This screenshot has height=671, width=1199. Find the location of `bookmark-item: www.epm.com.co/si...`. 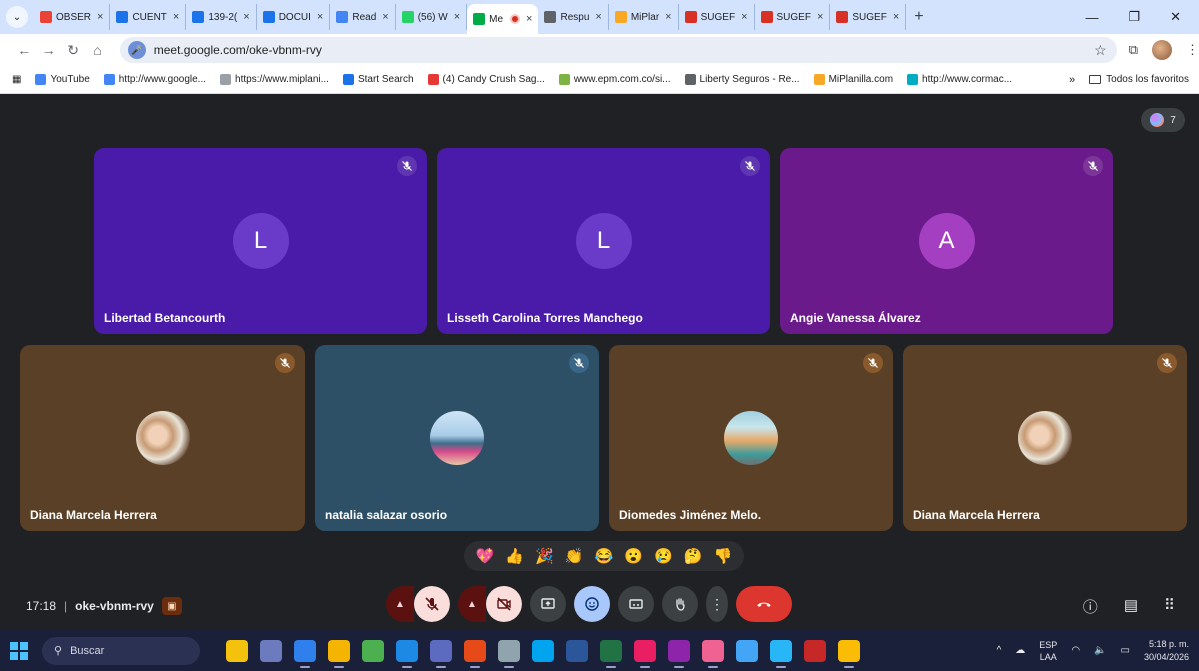

bookmark-item: www.epm.com.co/si... is located at coordinates (614, 79).